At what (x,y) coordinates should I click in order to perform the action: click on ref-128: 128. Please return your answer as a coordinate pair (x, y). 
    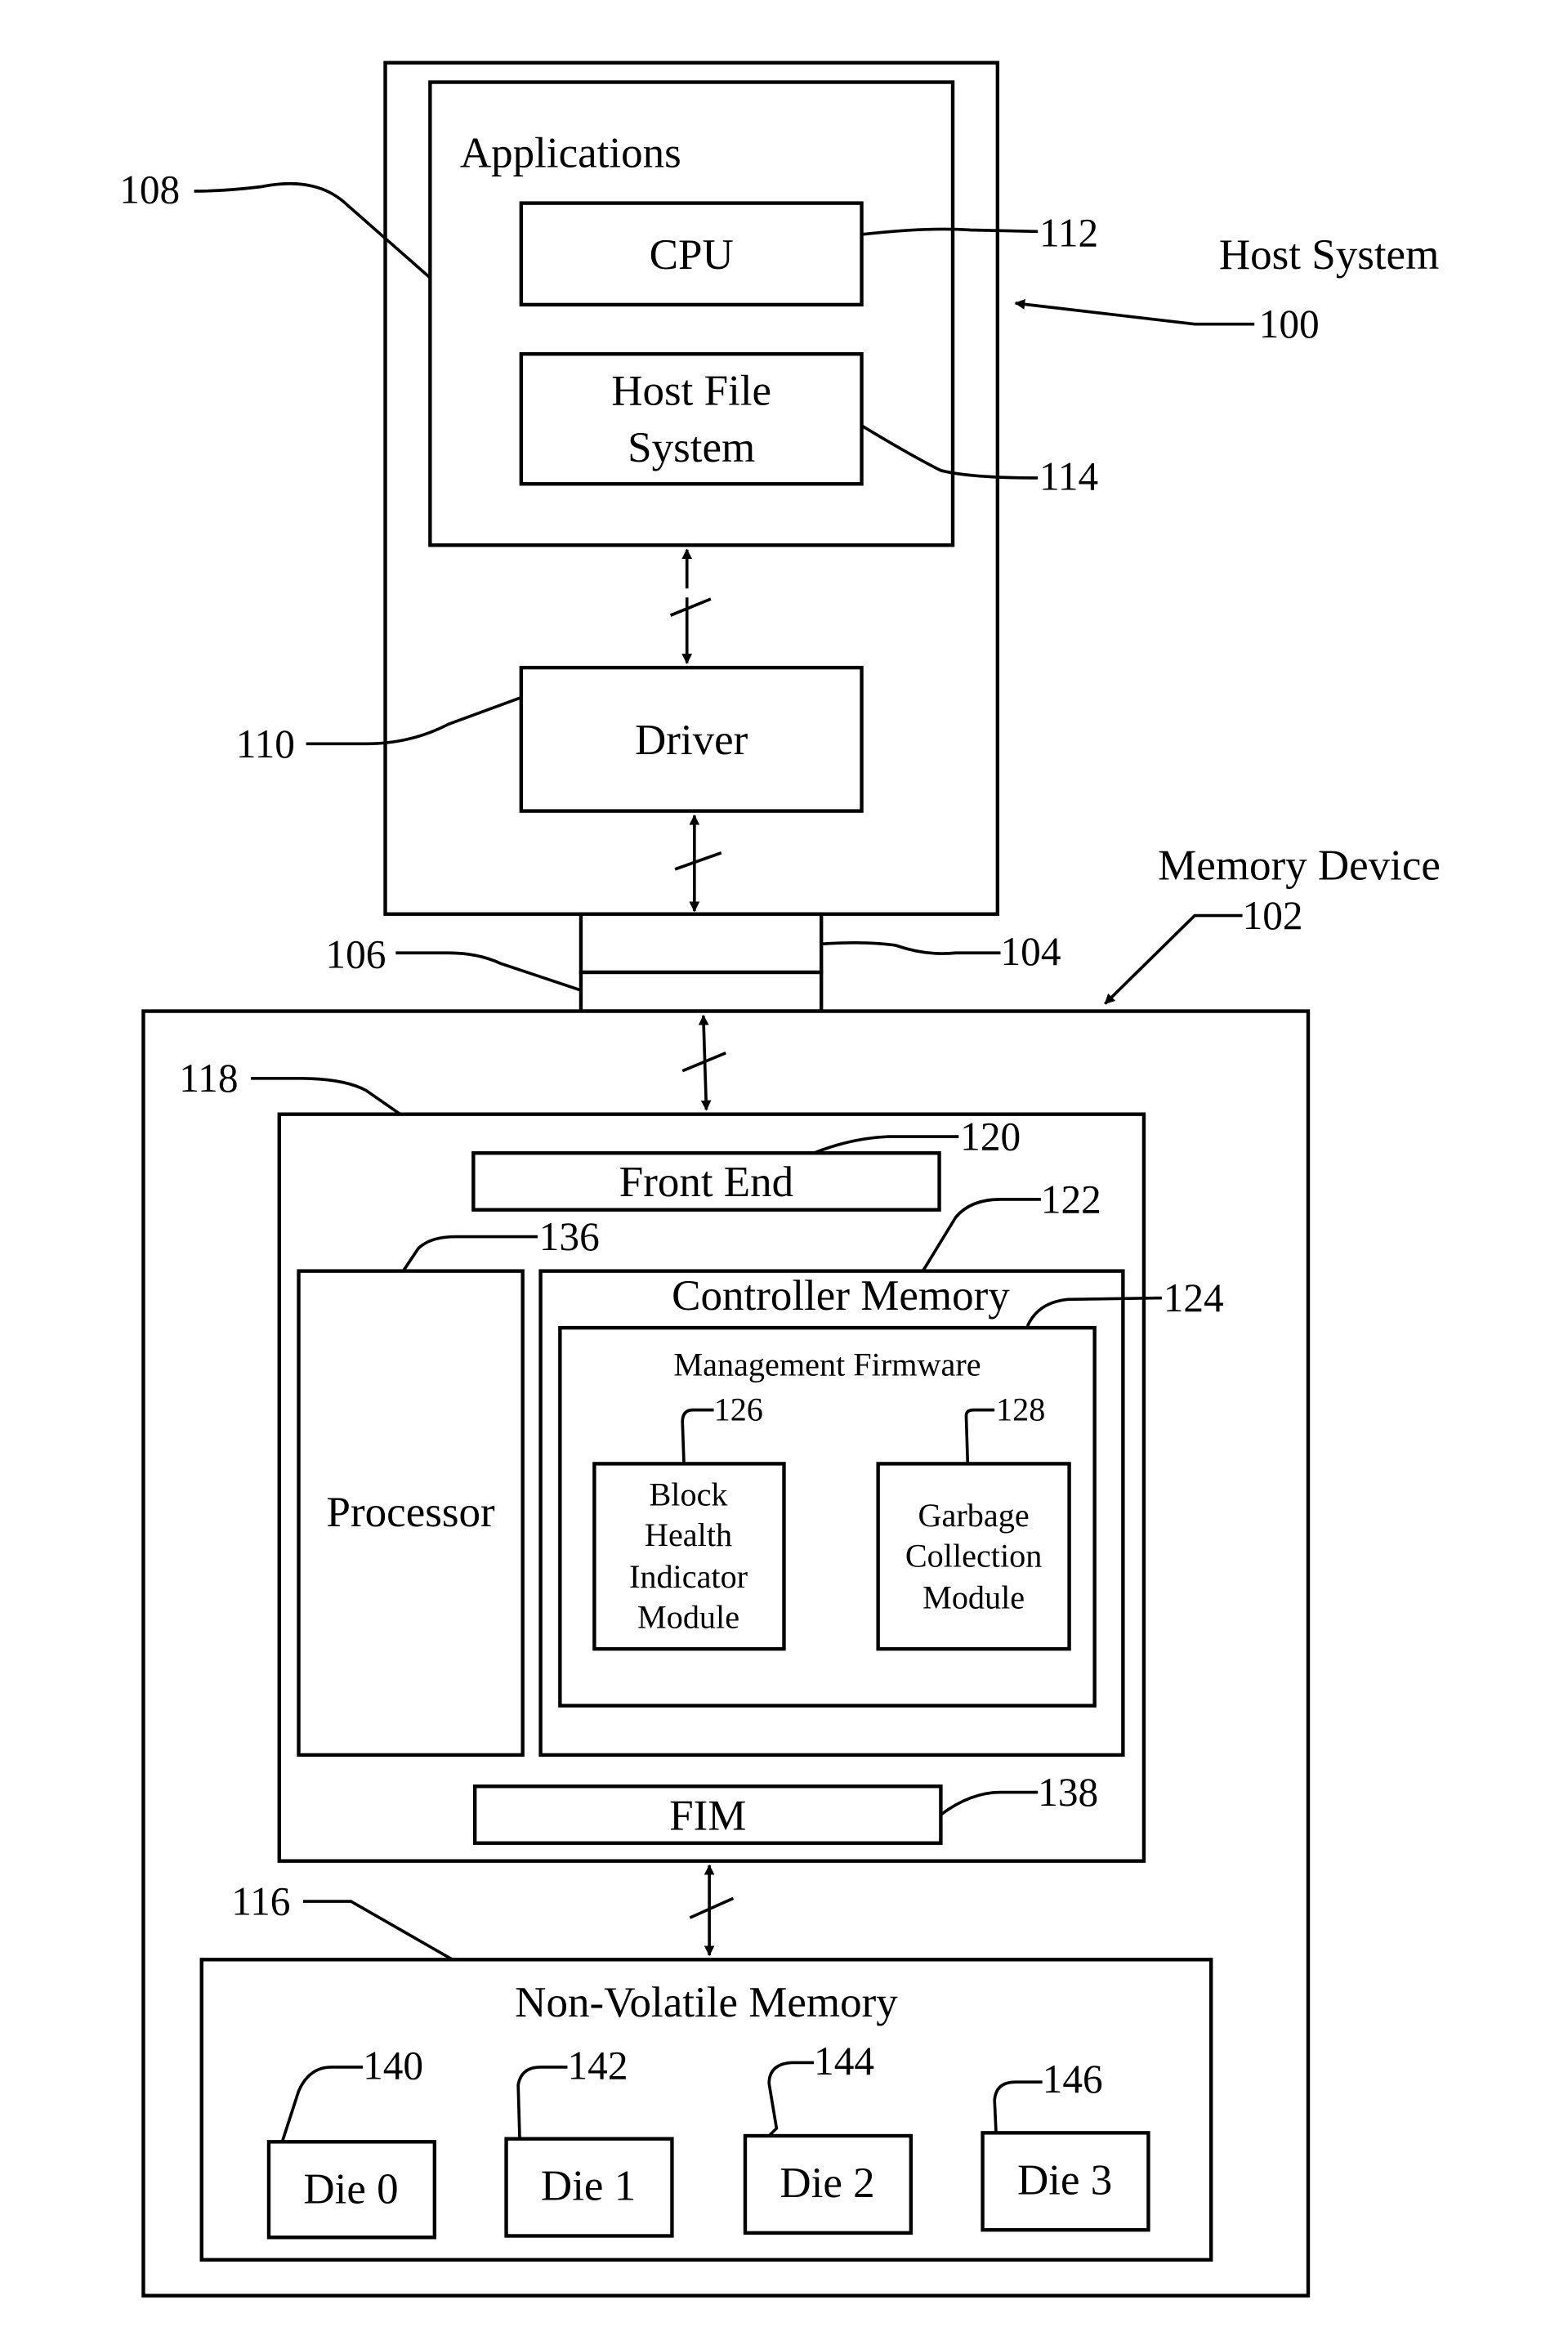
    Looking at the image, I should click on (1020, 1409).